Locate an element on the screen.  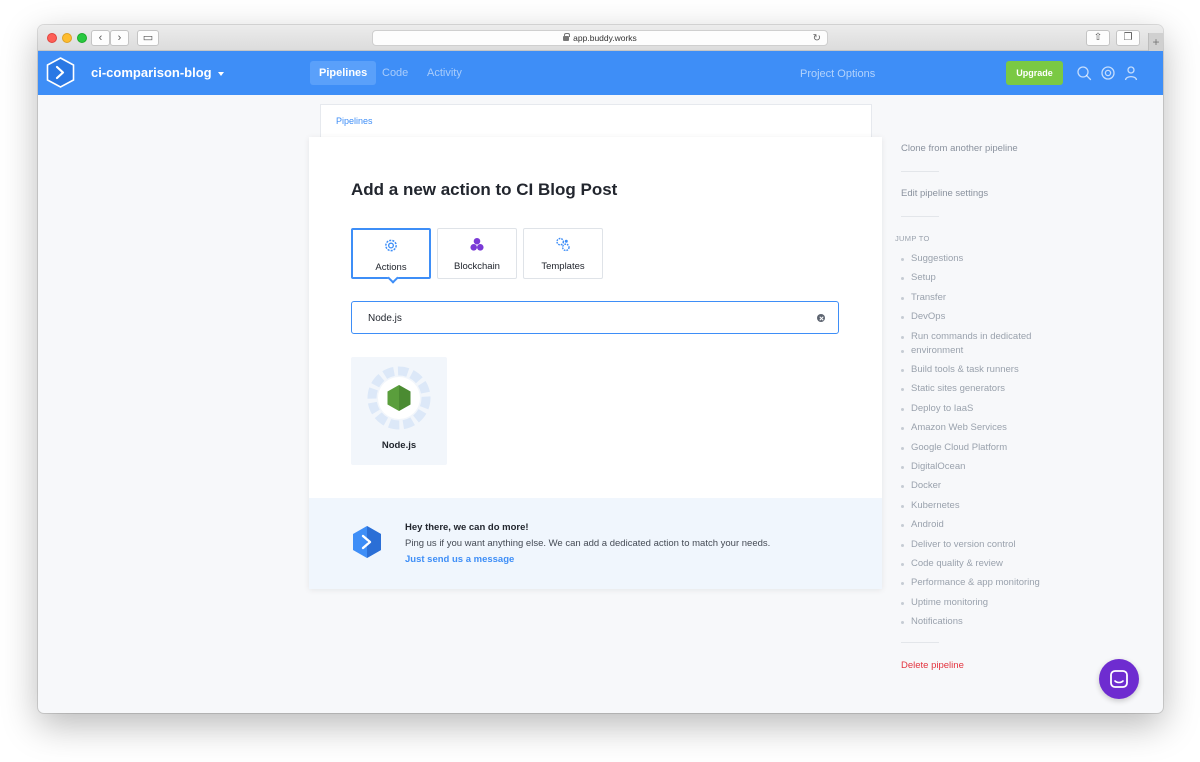
chat-launcher-button is located at coordinates (1119, 679).